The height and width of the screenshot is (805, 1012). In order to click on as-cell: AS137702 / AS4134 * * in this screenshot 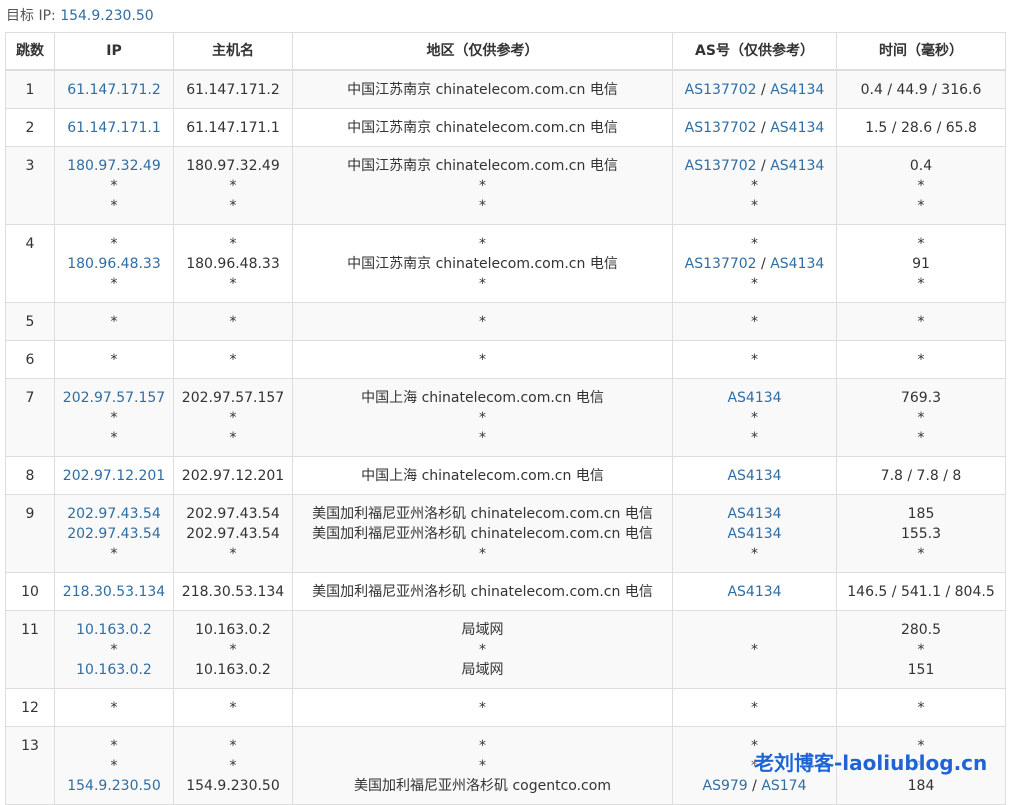, I will do `click(754, 185)`.